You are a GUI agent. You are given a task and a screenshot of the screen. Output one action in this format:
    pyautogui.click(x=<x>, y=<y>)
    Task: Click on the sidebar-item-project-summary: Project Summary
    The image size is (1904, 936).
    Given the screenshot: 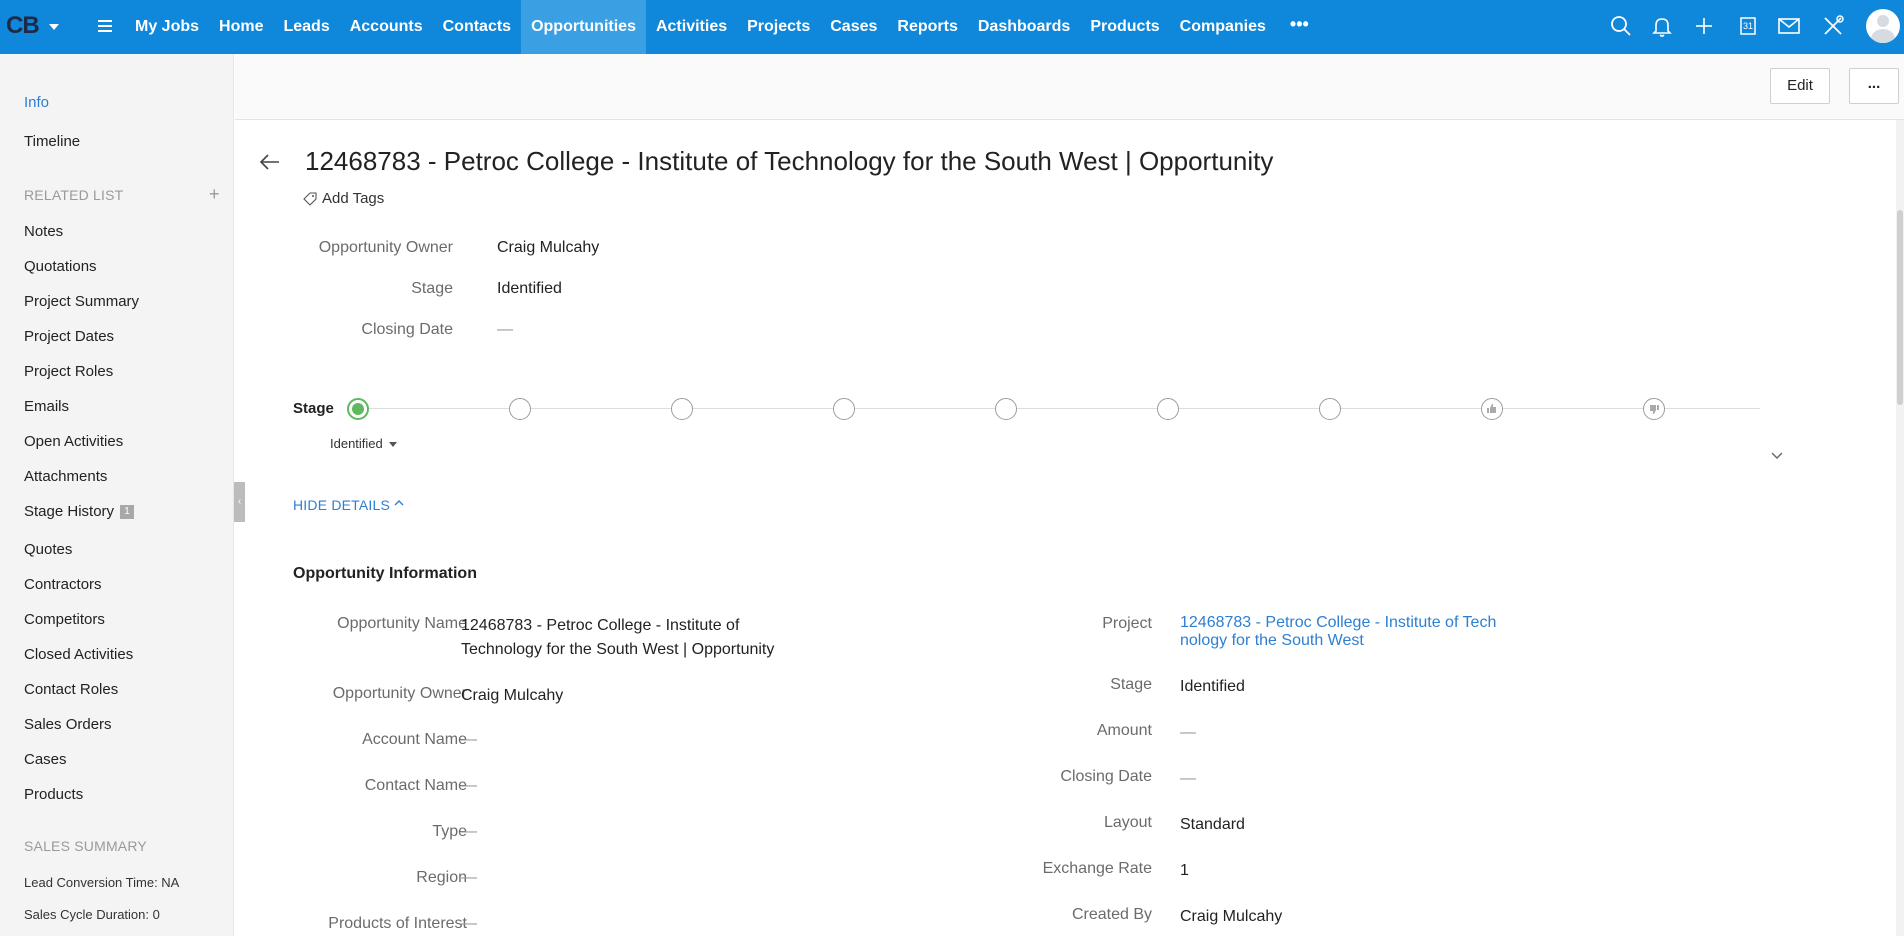 What is the action you would take?
    pyautogui.click(x=81, y=301)
    